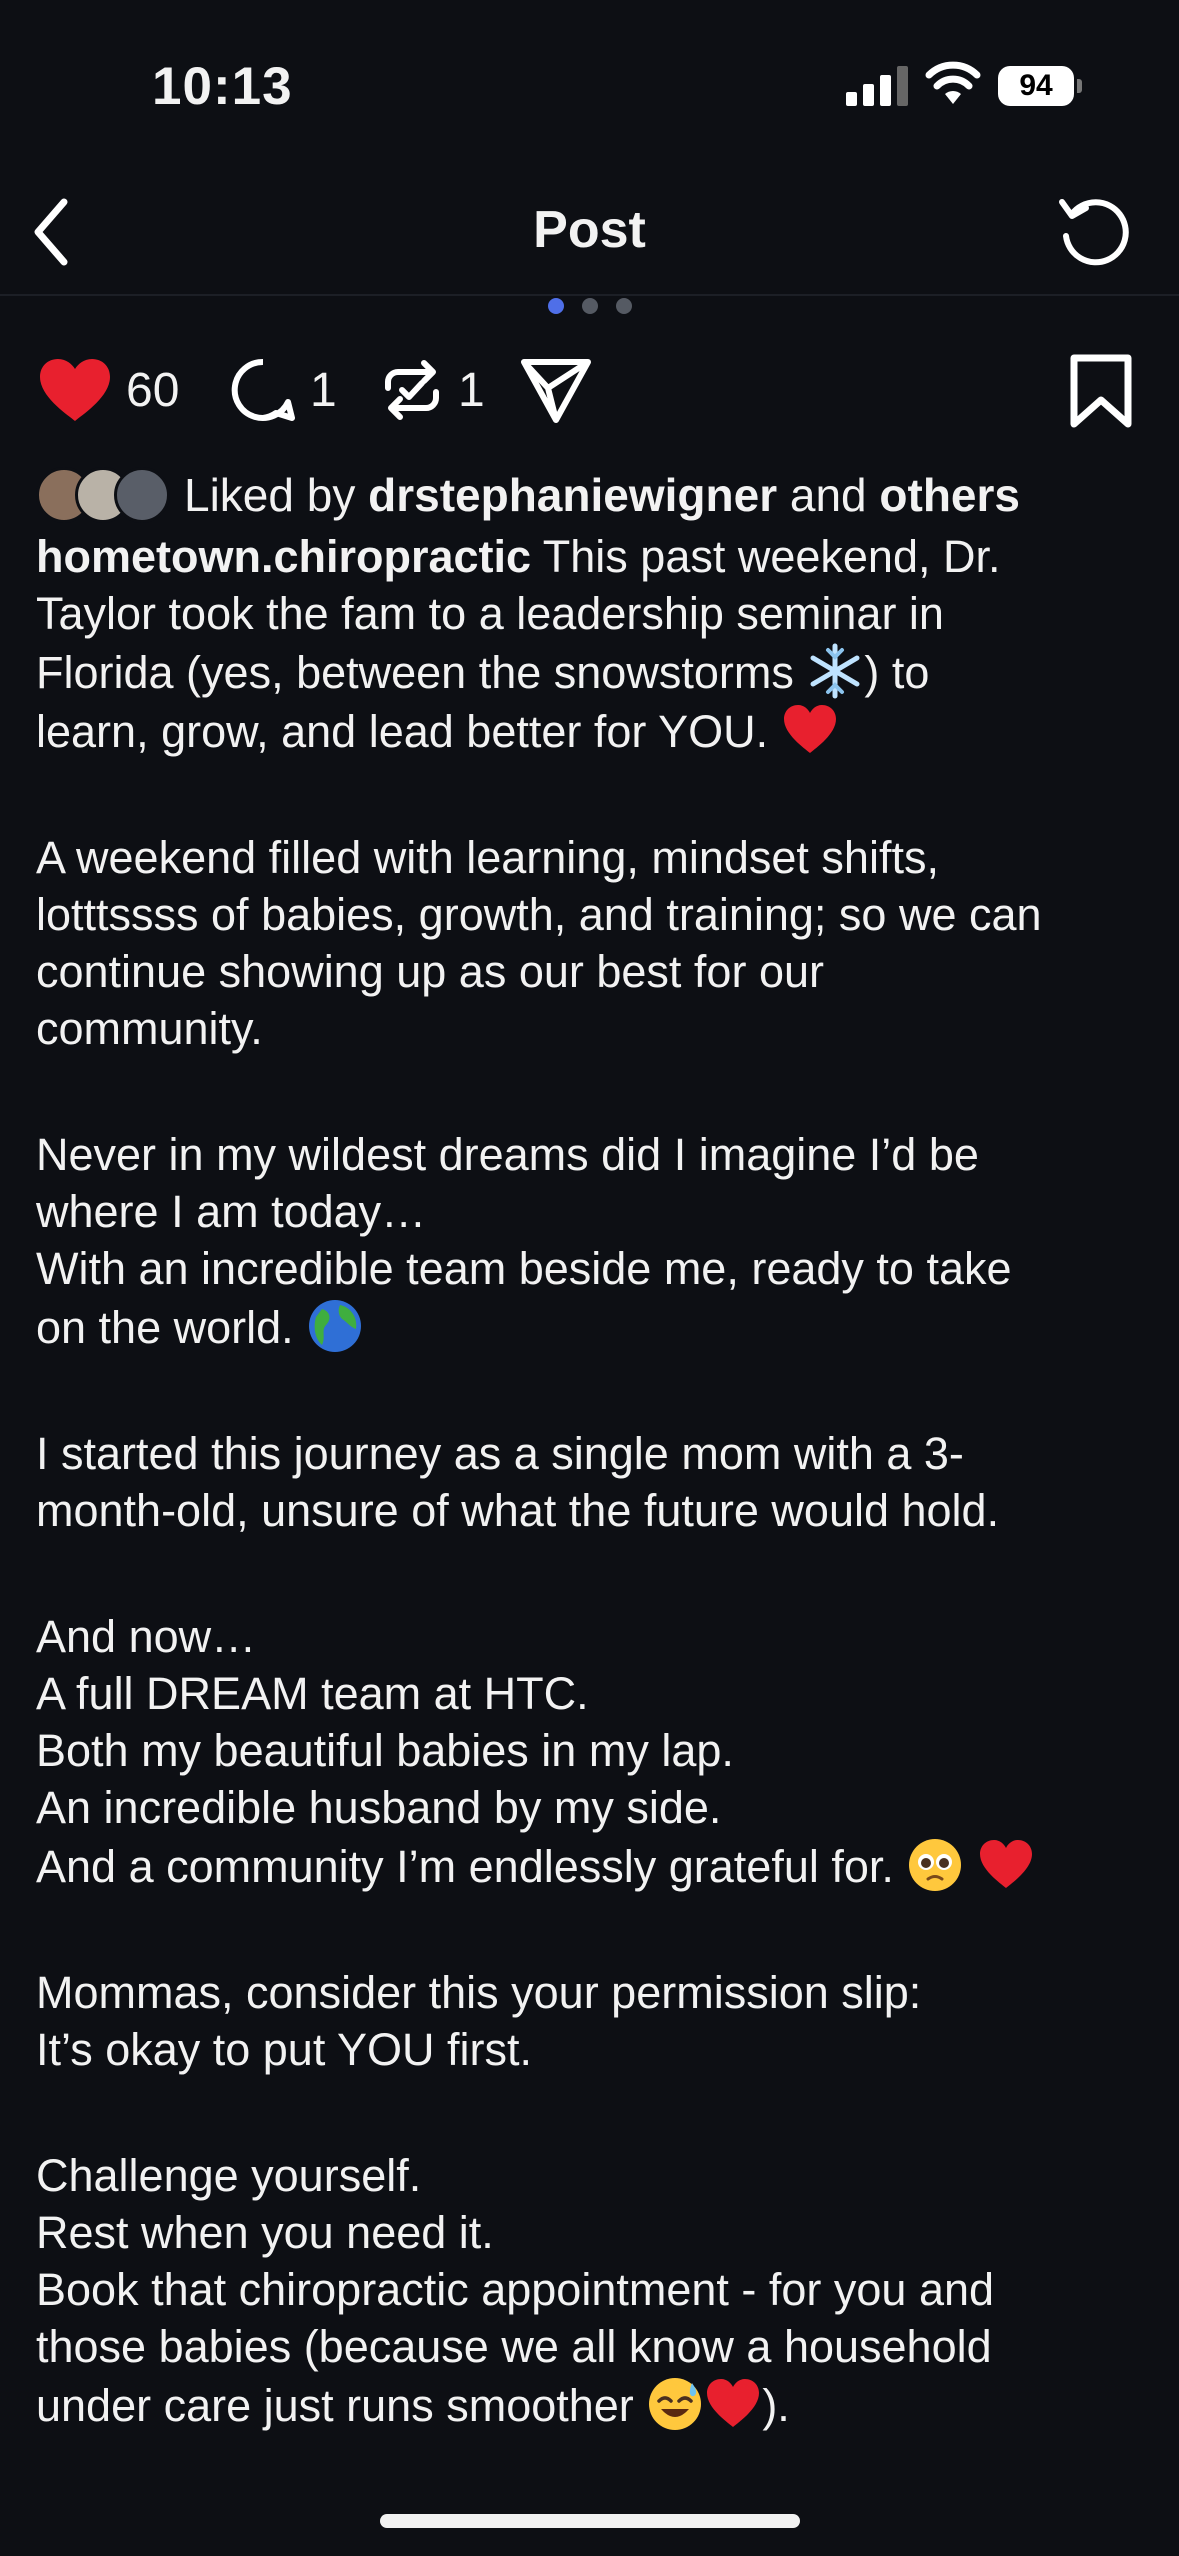 Image resolution: width=1179 pixels, height=2556 pixels. I want to click on caption-text: ) to, so click(897, 672).